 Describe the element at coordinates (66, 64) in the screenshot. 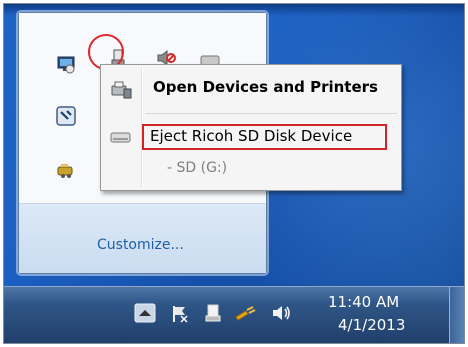

I see `network-monitor-icon` at that location.